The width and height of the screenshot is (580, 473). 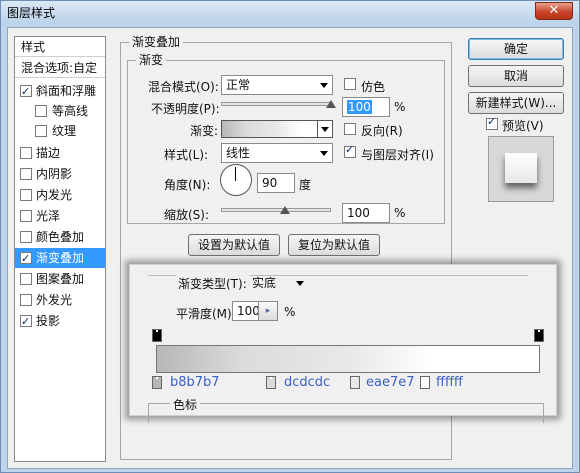 I want to click on dither-checkbox, so click(x=350, y=84).